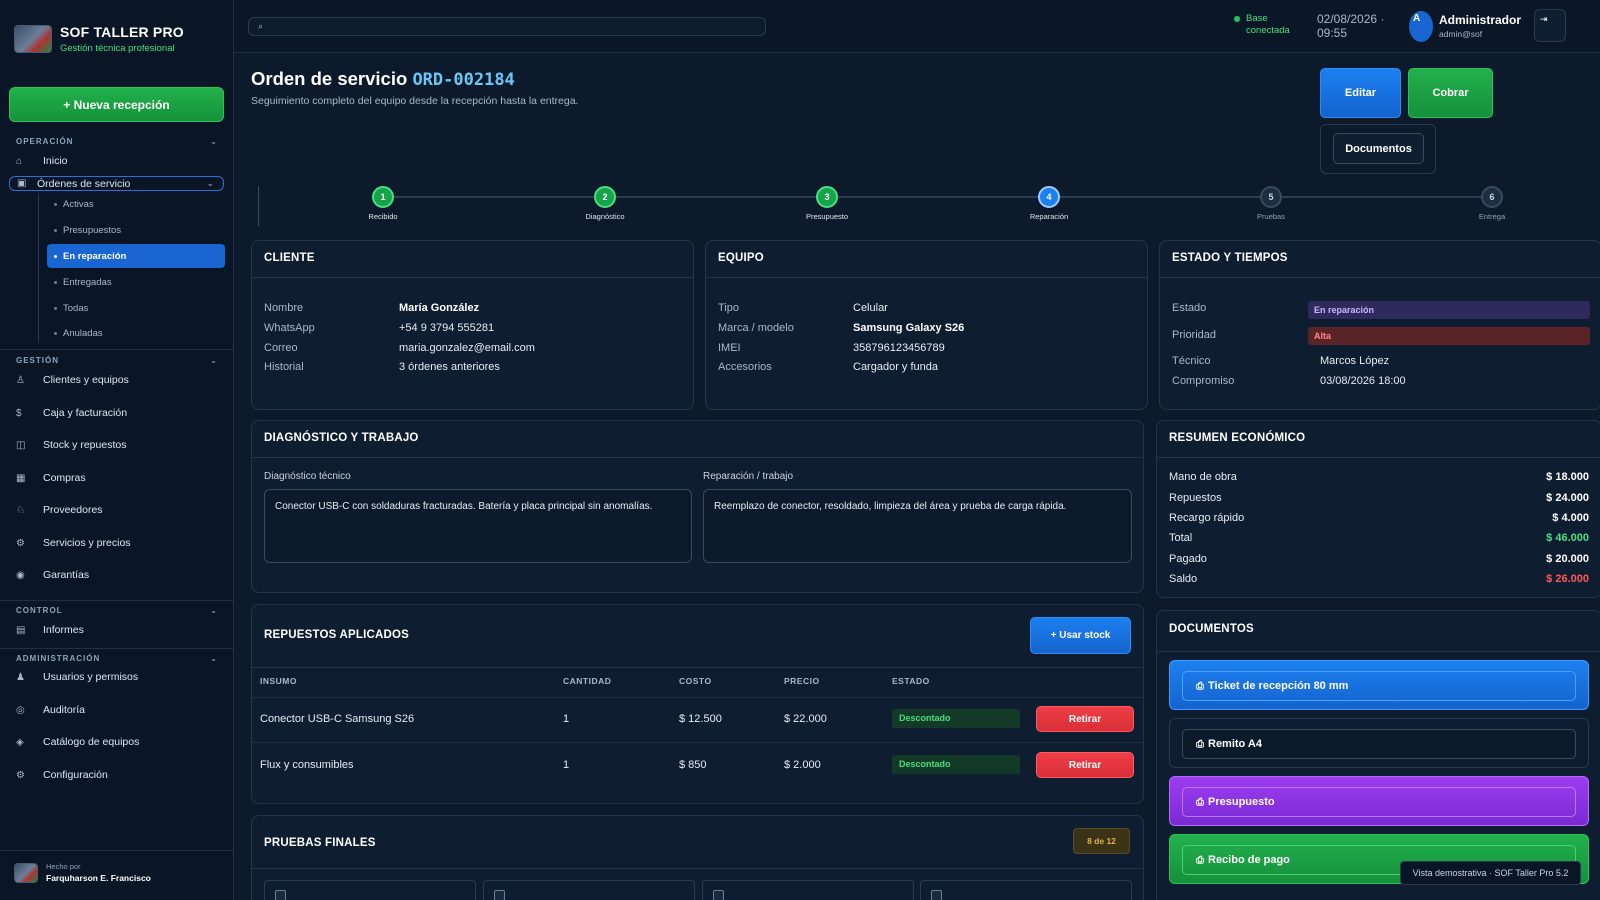 This screenshot has height=900, width=1600. Describe the element at coordinates (1194, 335) in the screenshot. I see `kv-label: Prioridad` at that location.